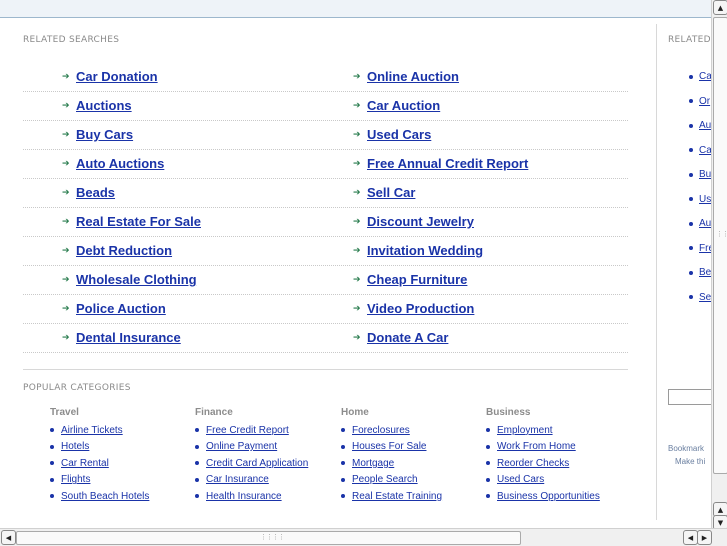 The image size is (727, 546). I want to click on related-item: ➔ Auto Auctions, so click(113, 163).